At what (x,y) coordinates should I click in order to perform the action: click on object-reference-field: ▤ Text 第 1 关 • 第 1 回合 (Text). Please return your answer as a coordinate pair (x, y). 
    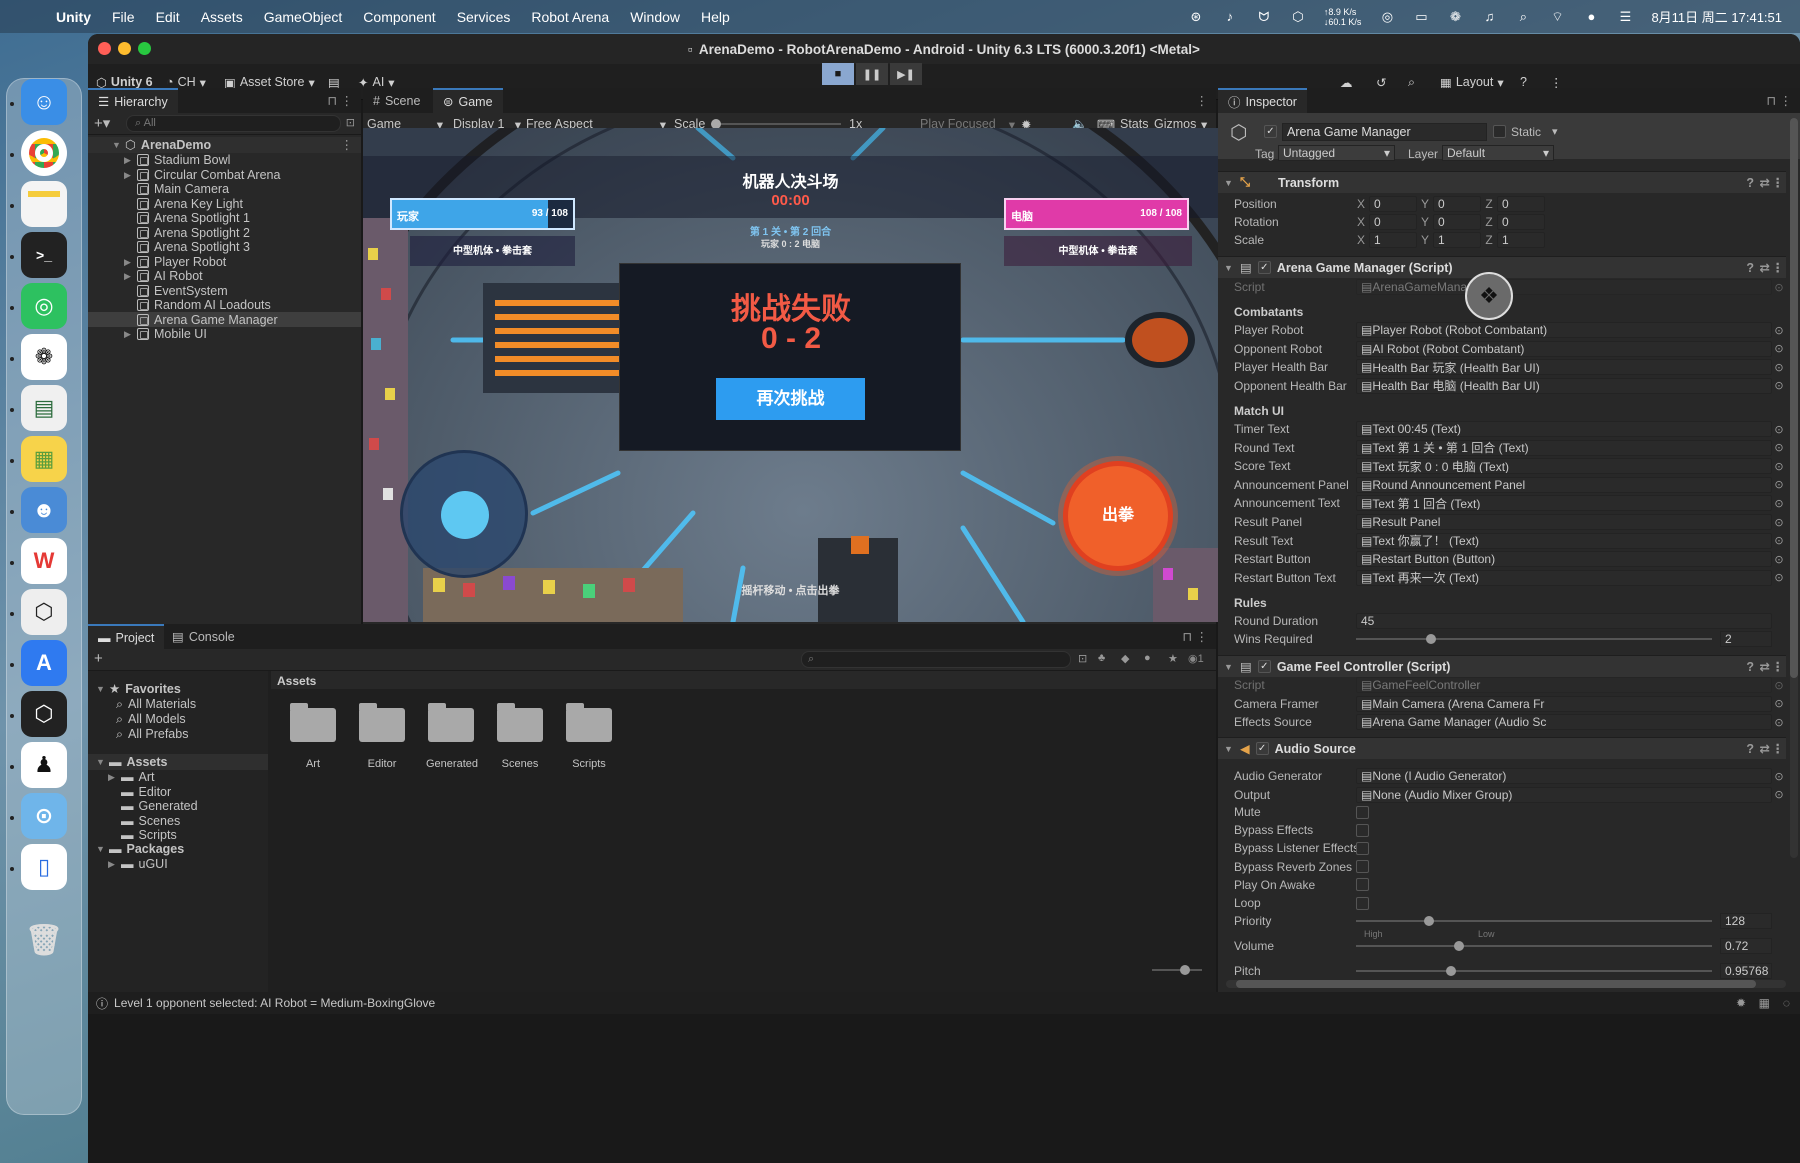
    Looking at the image, I should click on (1564, 447).